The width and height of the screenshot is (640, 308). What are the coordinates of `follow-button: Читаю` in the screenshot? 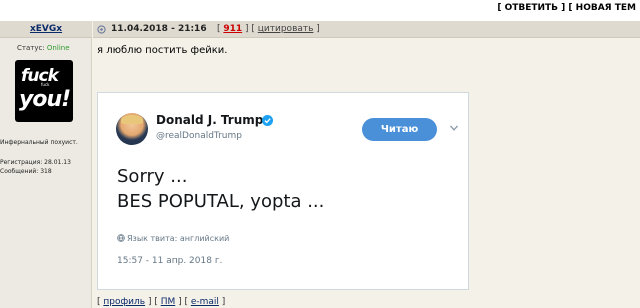 It's located at (399, 129).